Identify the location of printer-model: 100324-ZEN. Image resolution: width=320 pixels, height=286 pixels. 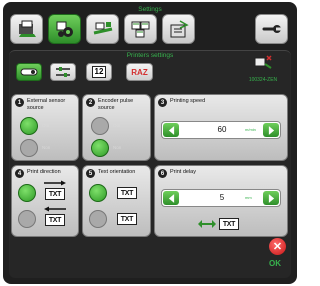
(263, 69).